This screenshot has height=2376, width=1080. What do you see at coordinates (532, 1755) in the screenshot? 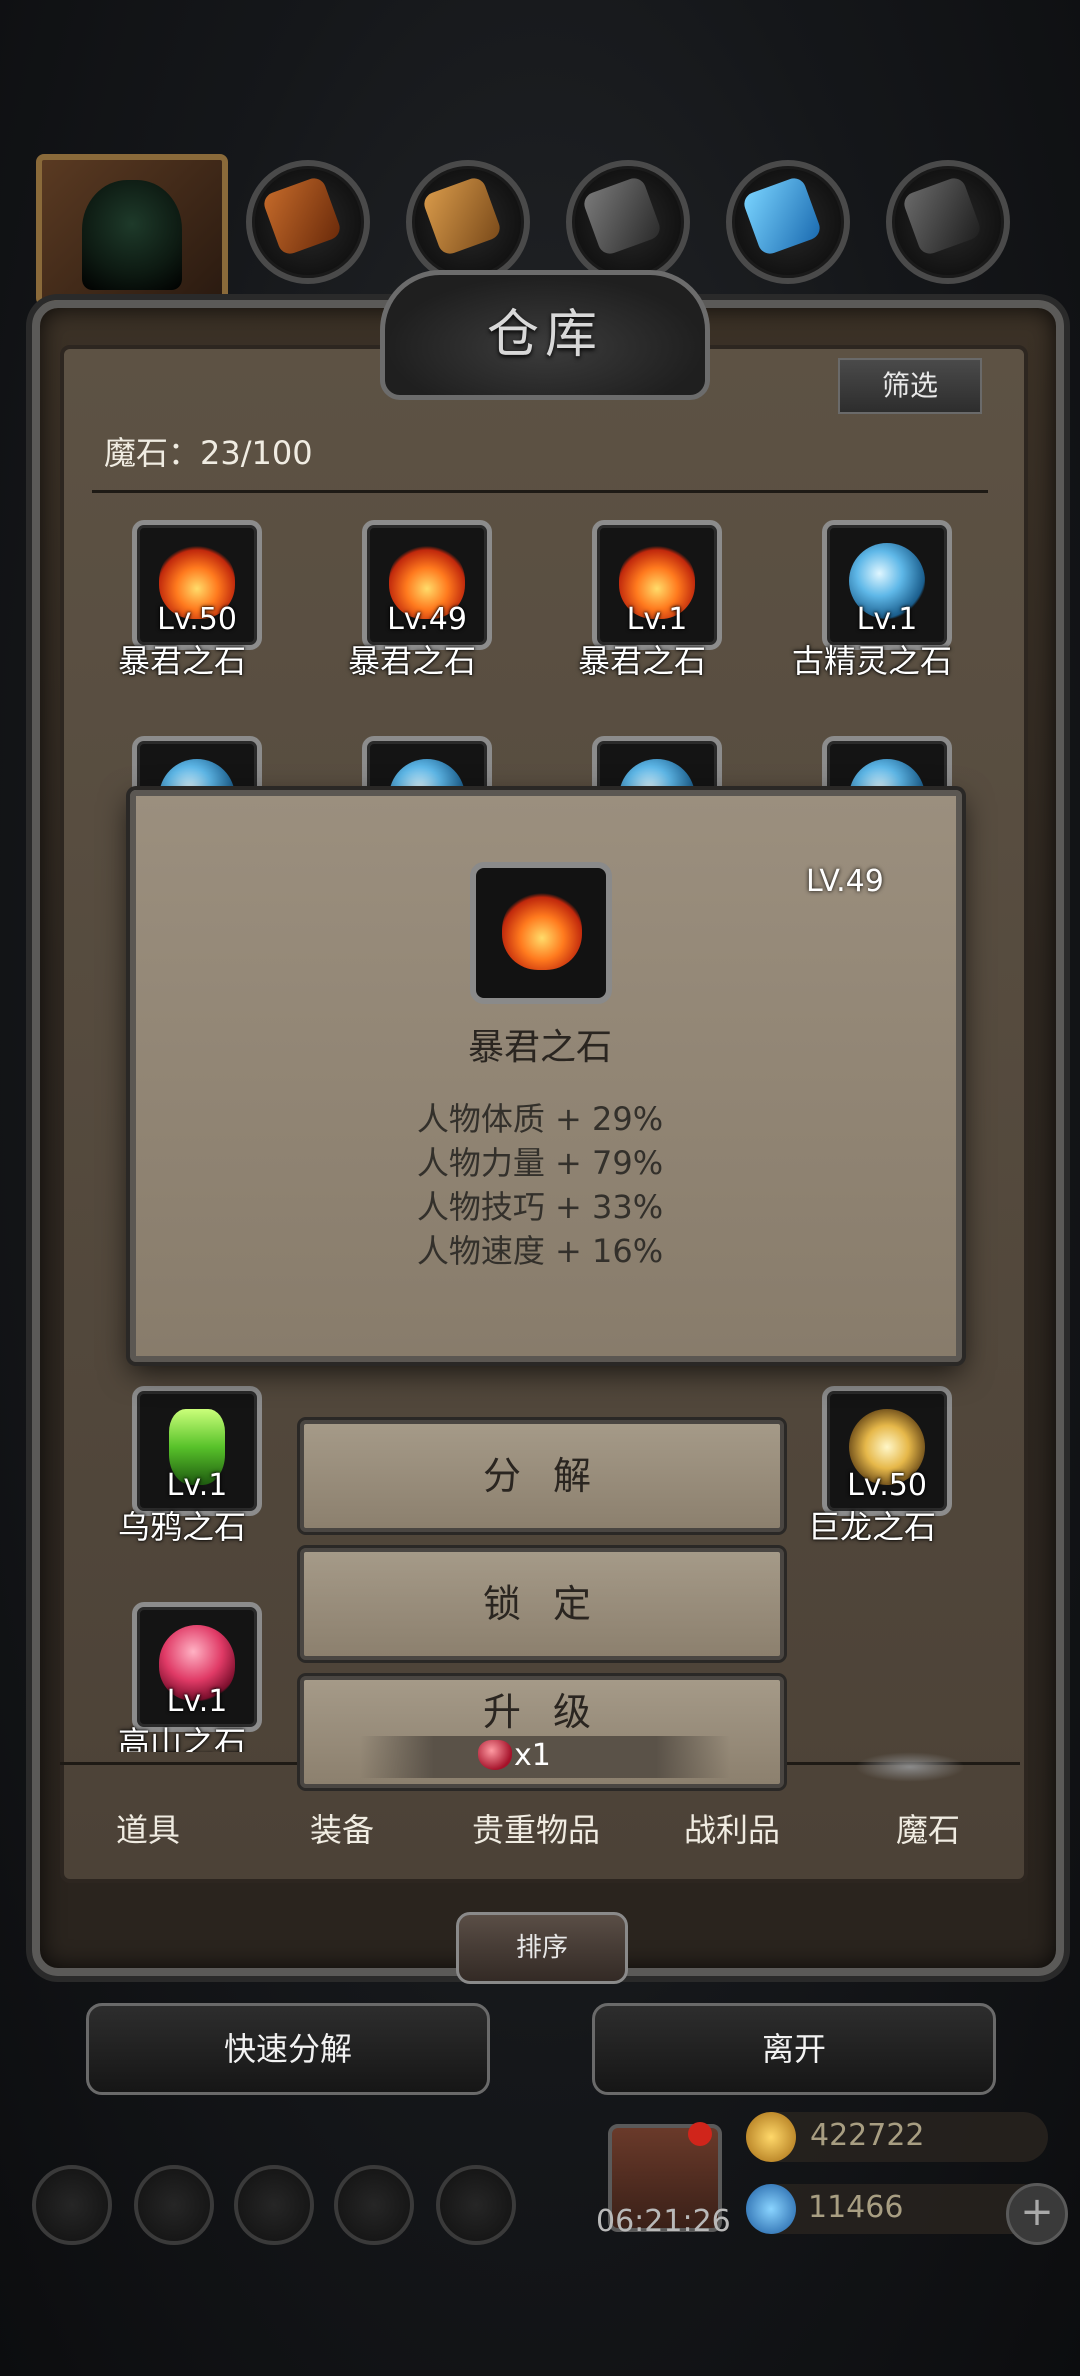
I see `upgrade-cost: x1` at bounding box center [532, 1755].